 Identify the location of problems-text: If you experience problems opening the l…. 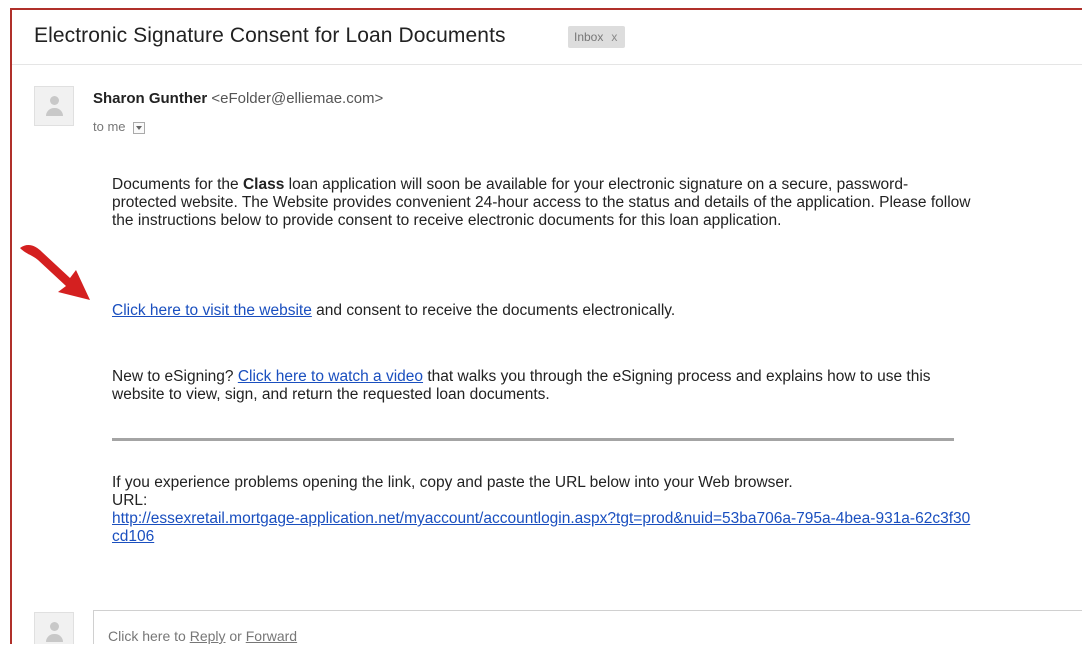
(452, 482).